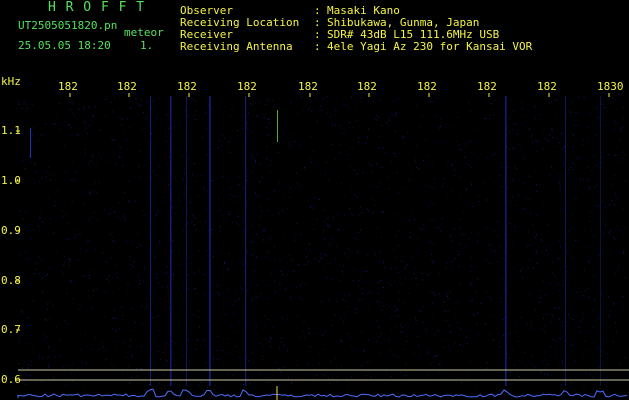  Describe the element at coordinates (308, 86) in the screenshot. I see `x-tick-label: 182` at that location.